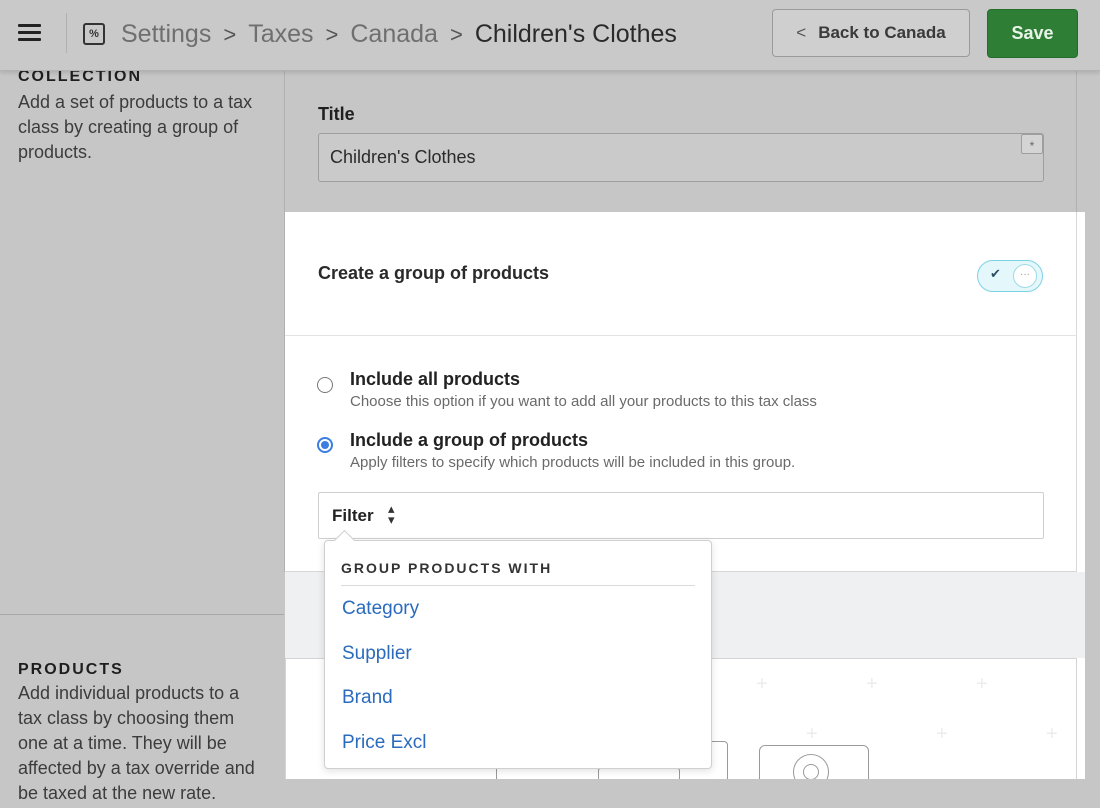 The image size is (1100, 808). Describe the element at coordinates (166, 34) in the screenshot. I see `breadcrumb-settings: Settings` at that location.